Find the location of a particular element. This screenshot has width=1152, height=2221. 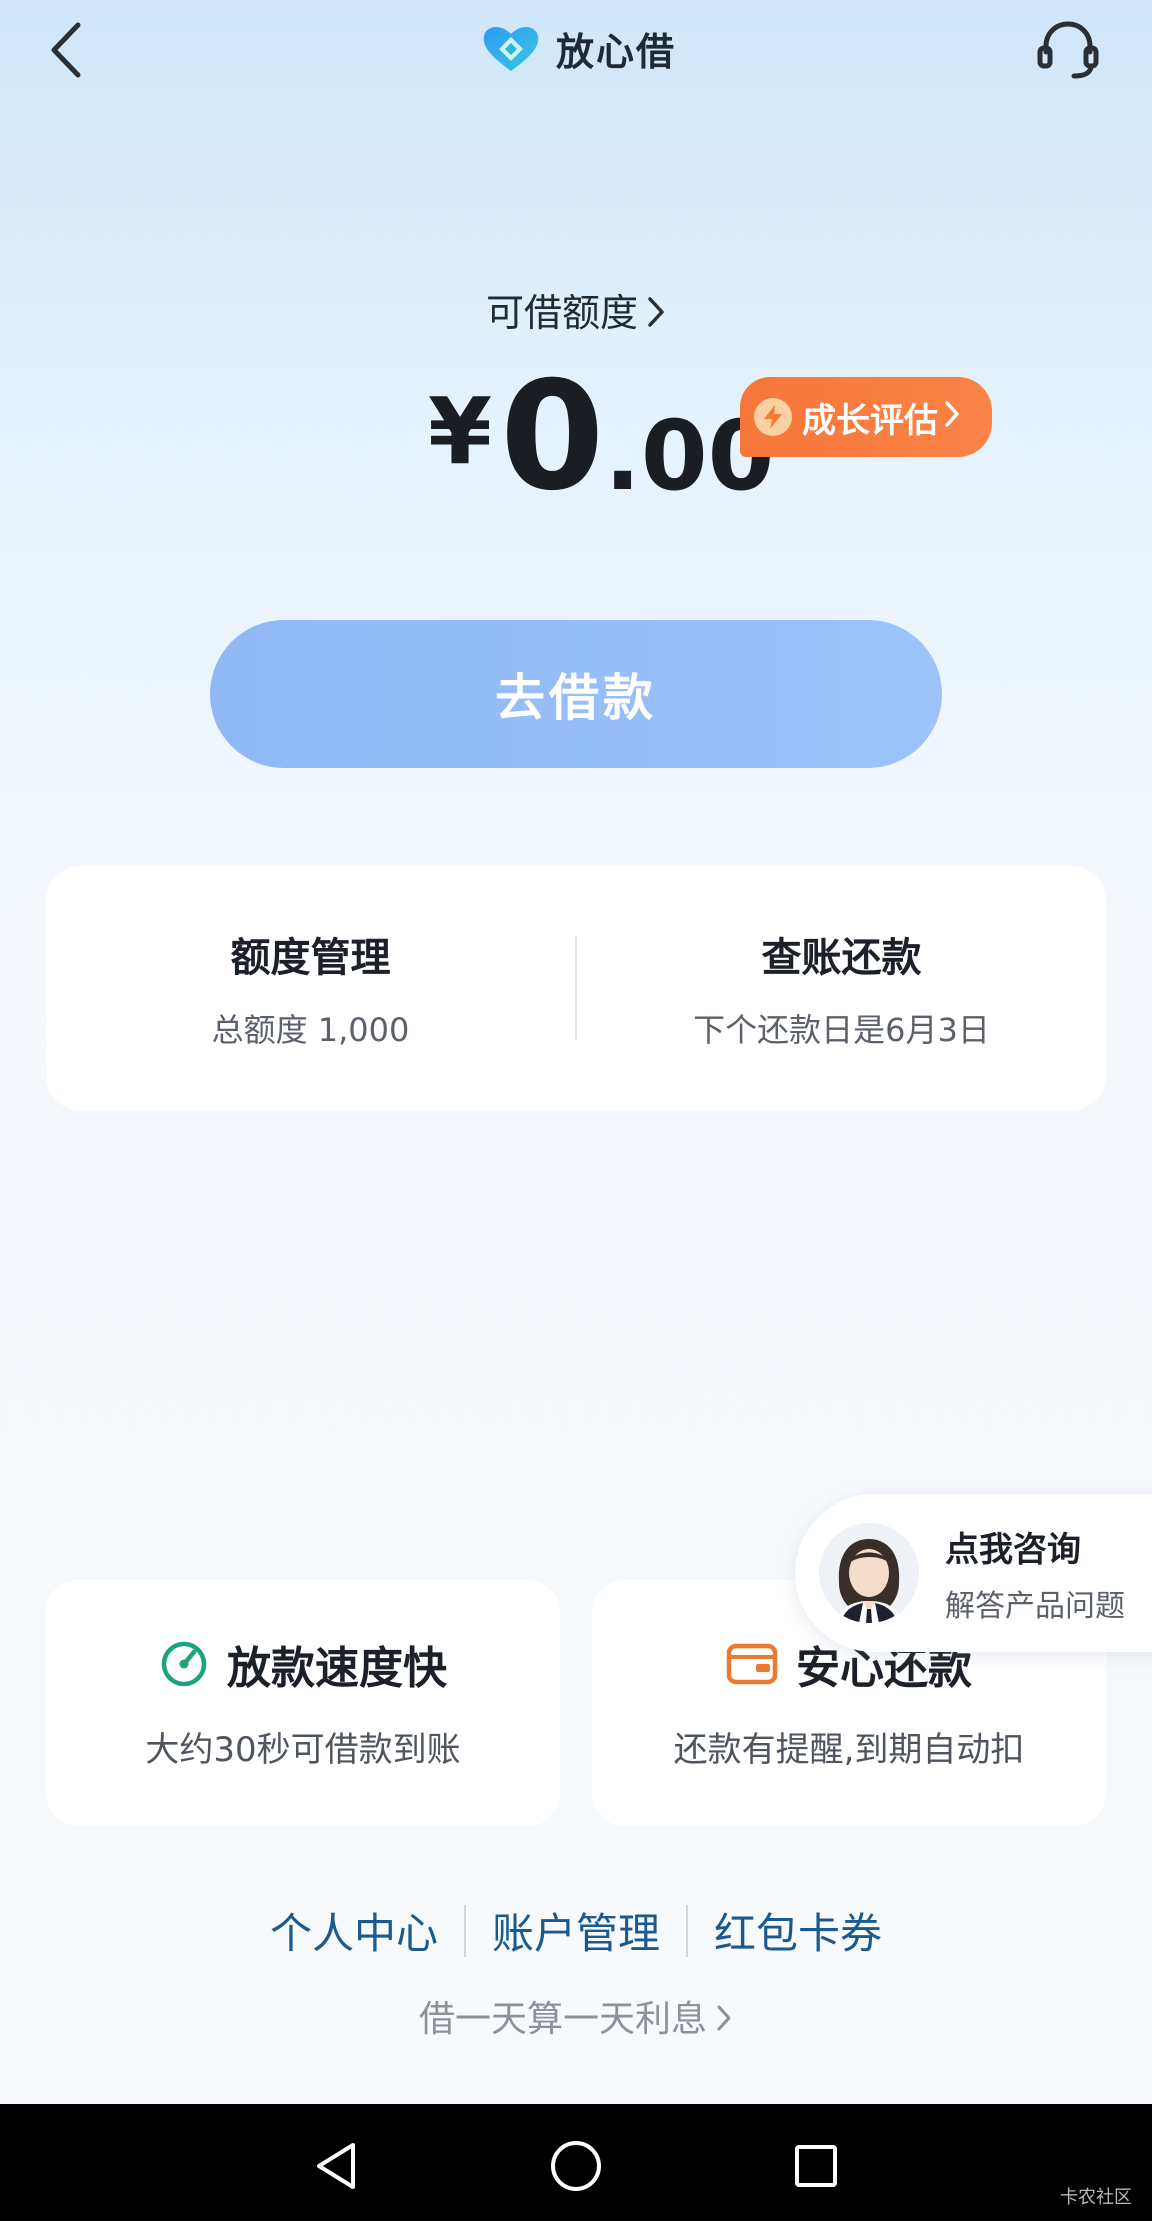

square-recent-icon is located at coordinates (816, 2166).